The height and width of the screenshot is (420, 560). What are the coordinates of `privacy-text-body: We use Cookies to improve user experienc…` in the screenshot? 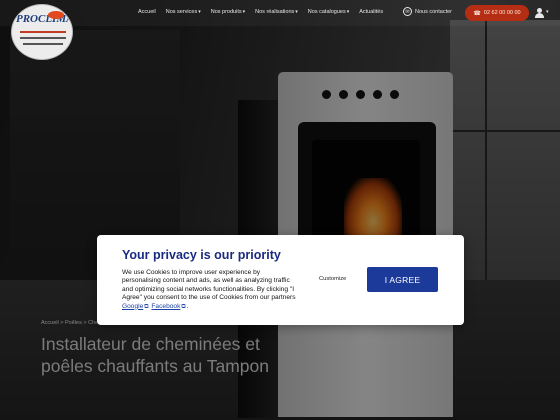 It's located at (209, 285).